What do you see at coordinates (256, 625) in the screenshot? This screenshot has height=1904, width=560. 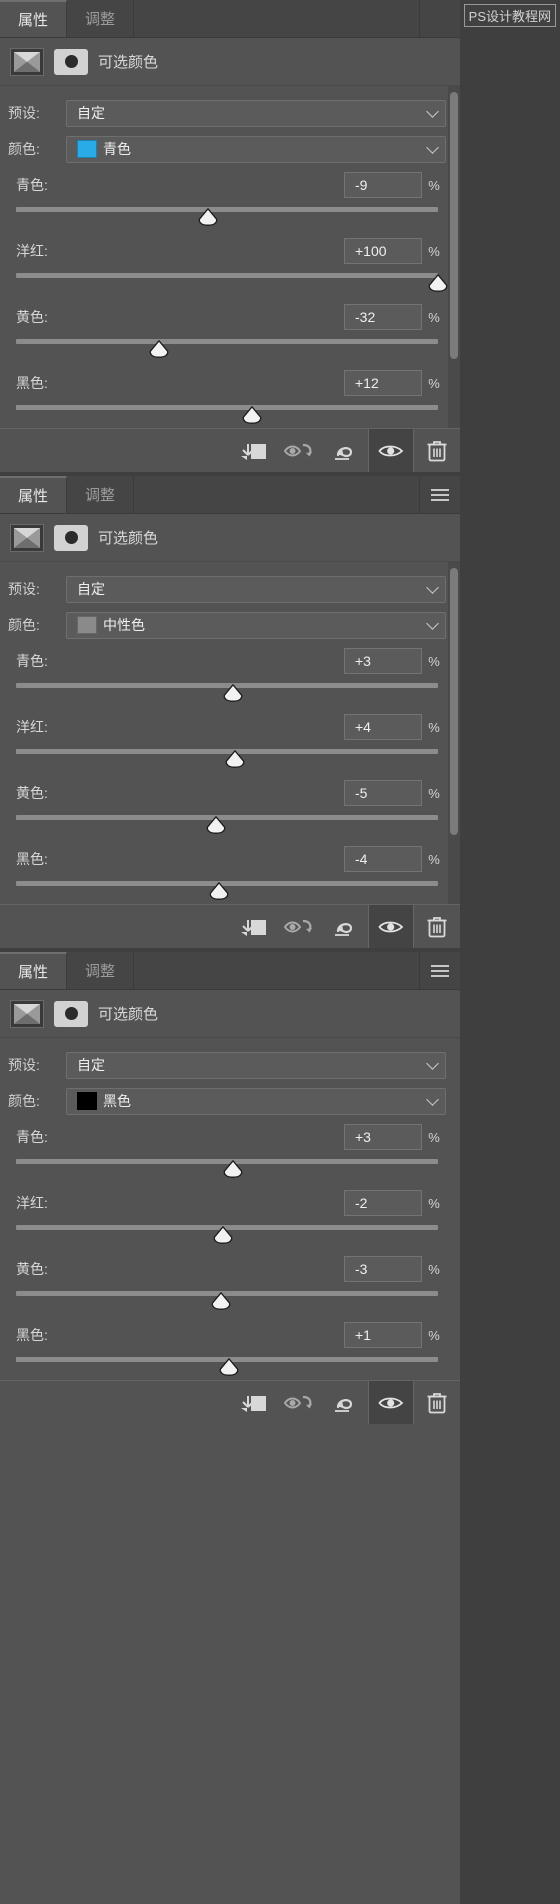 I see `color-channel-dropdown: 中性色` at bounding box center [256, 625].